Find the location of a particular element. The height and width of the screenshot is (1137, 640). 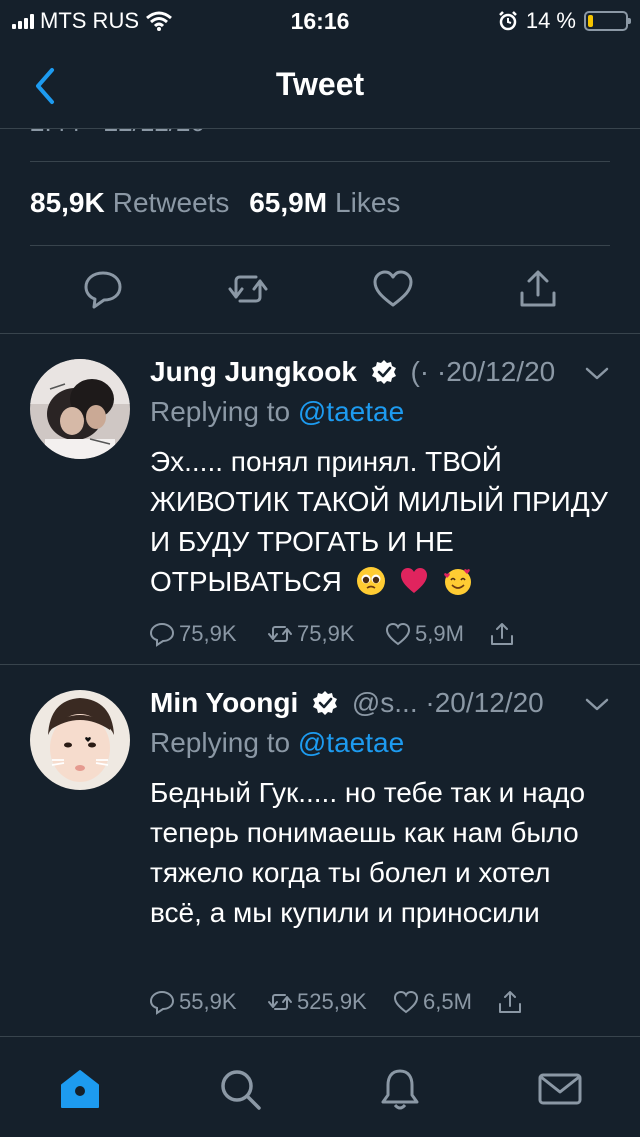

like-button: 5,9M is located at coordinates (436, 634).